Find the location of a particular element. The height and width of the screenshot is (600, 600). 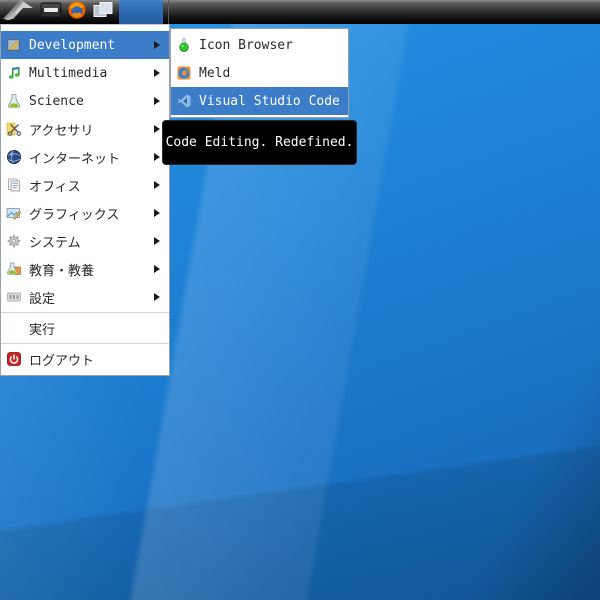

active-task-button is located at coordinates (141, 12).